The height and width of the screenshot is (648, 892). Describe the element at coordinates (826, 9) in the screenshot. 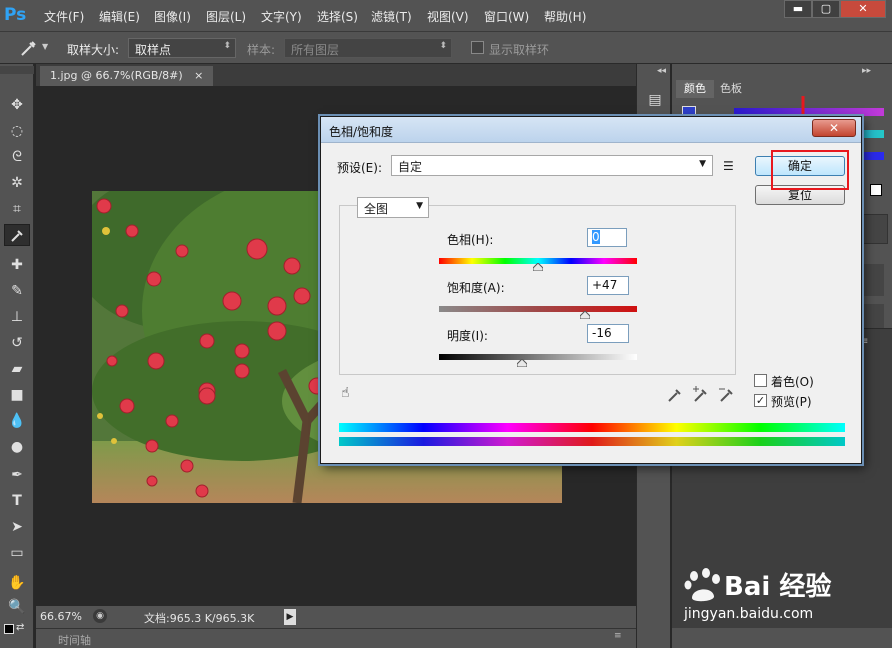

I see `maximize-icon: ▢` at that location.